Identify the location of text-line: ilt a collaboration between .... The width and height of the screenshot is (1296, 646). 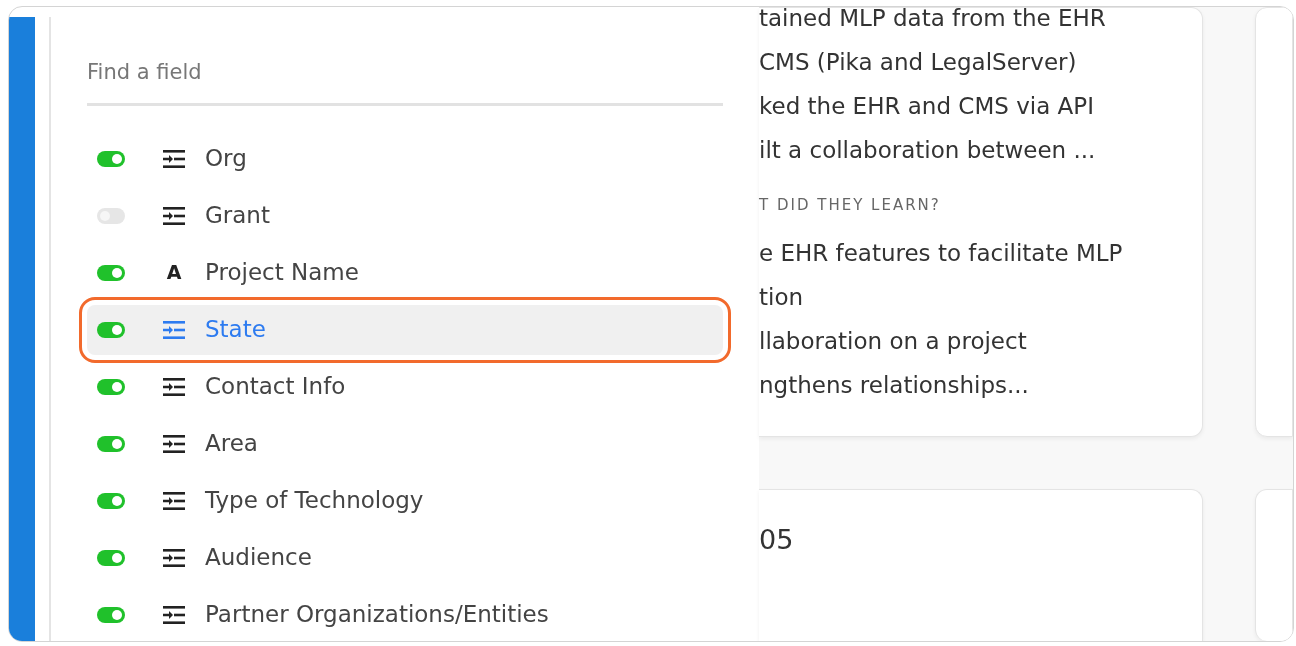
(928, 150).